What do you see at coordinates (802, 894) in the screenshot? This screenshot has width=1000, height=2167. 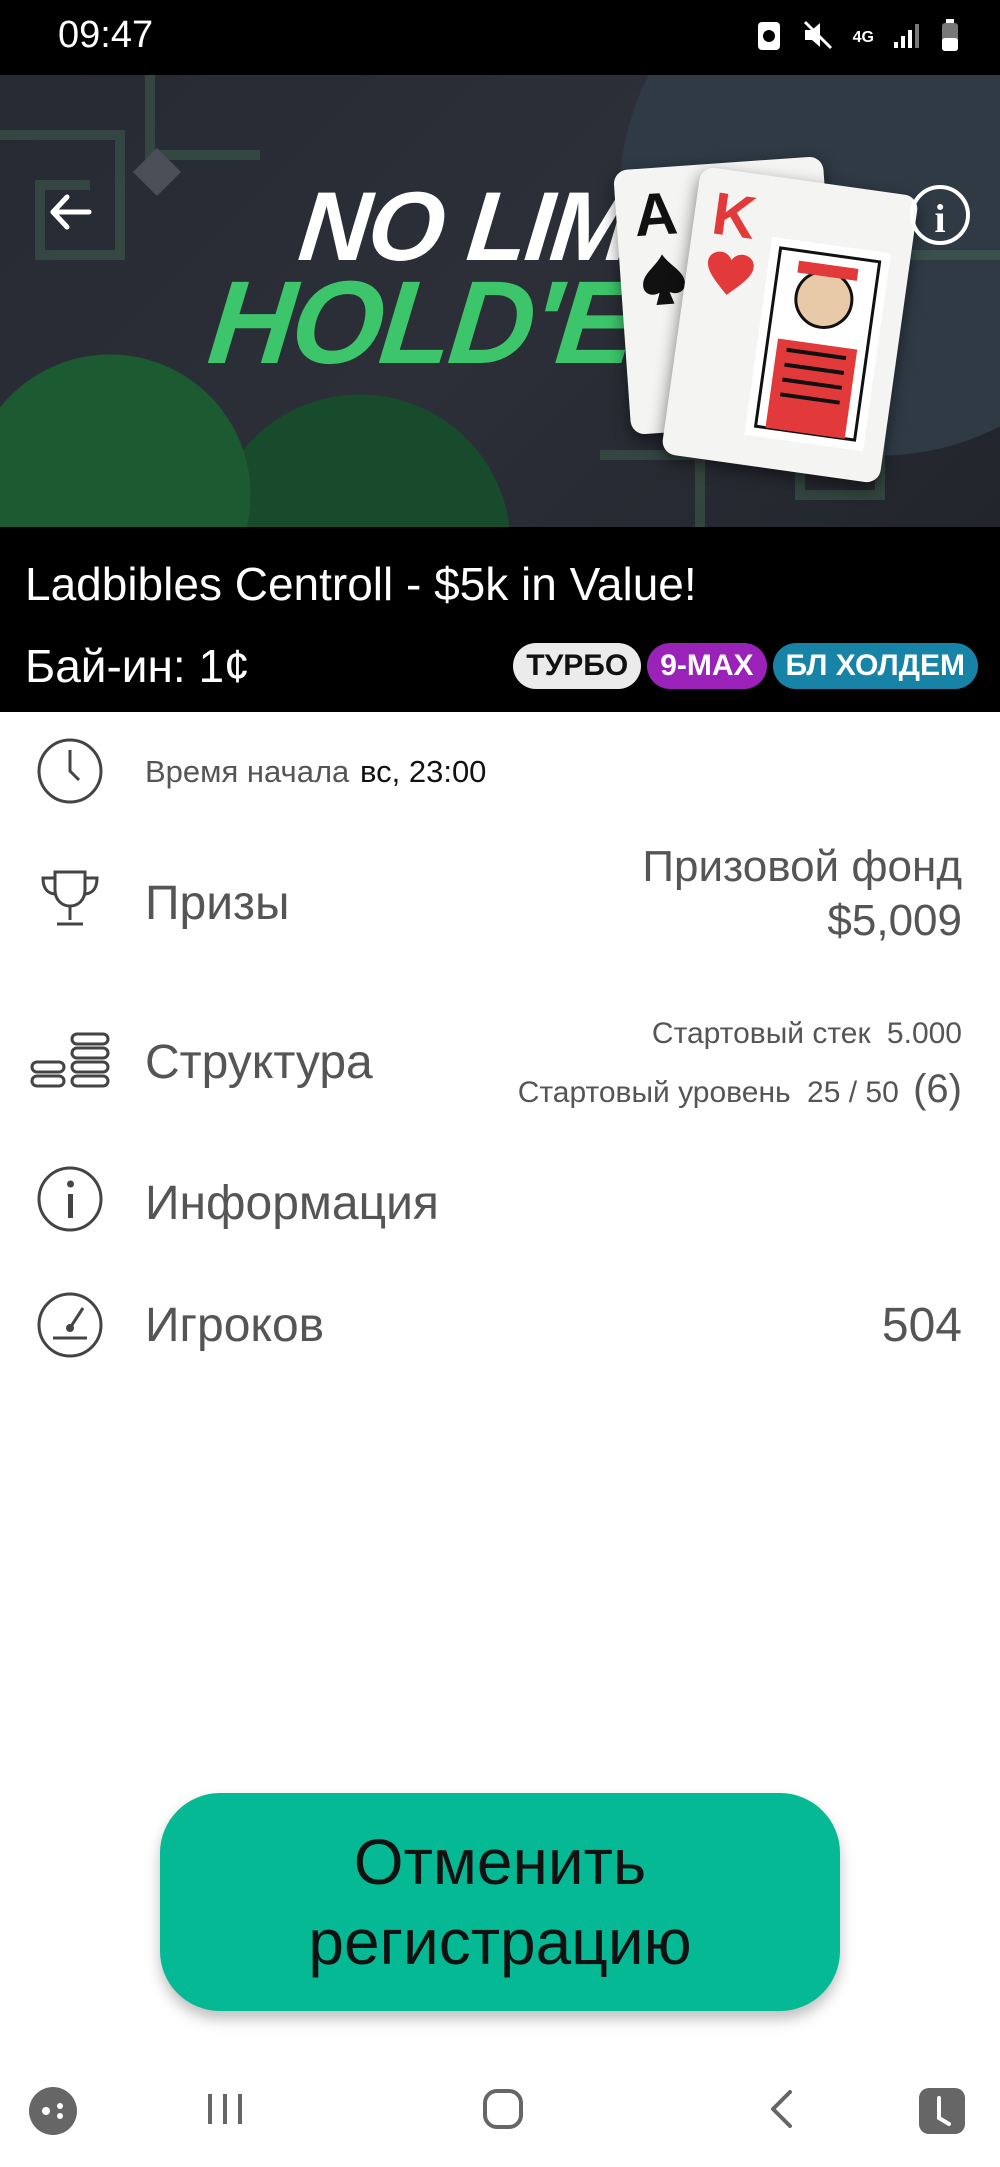 I see `prize-pool: Призовой фонд $5,009` at bounding box center [802, 894].